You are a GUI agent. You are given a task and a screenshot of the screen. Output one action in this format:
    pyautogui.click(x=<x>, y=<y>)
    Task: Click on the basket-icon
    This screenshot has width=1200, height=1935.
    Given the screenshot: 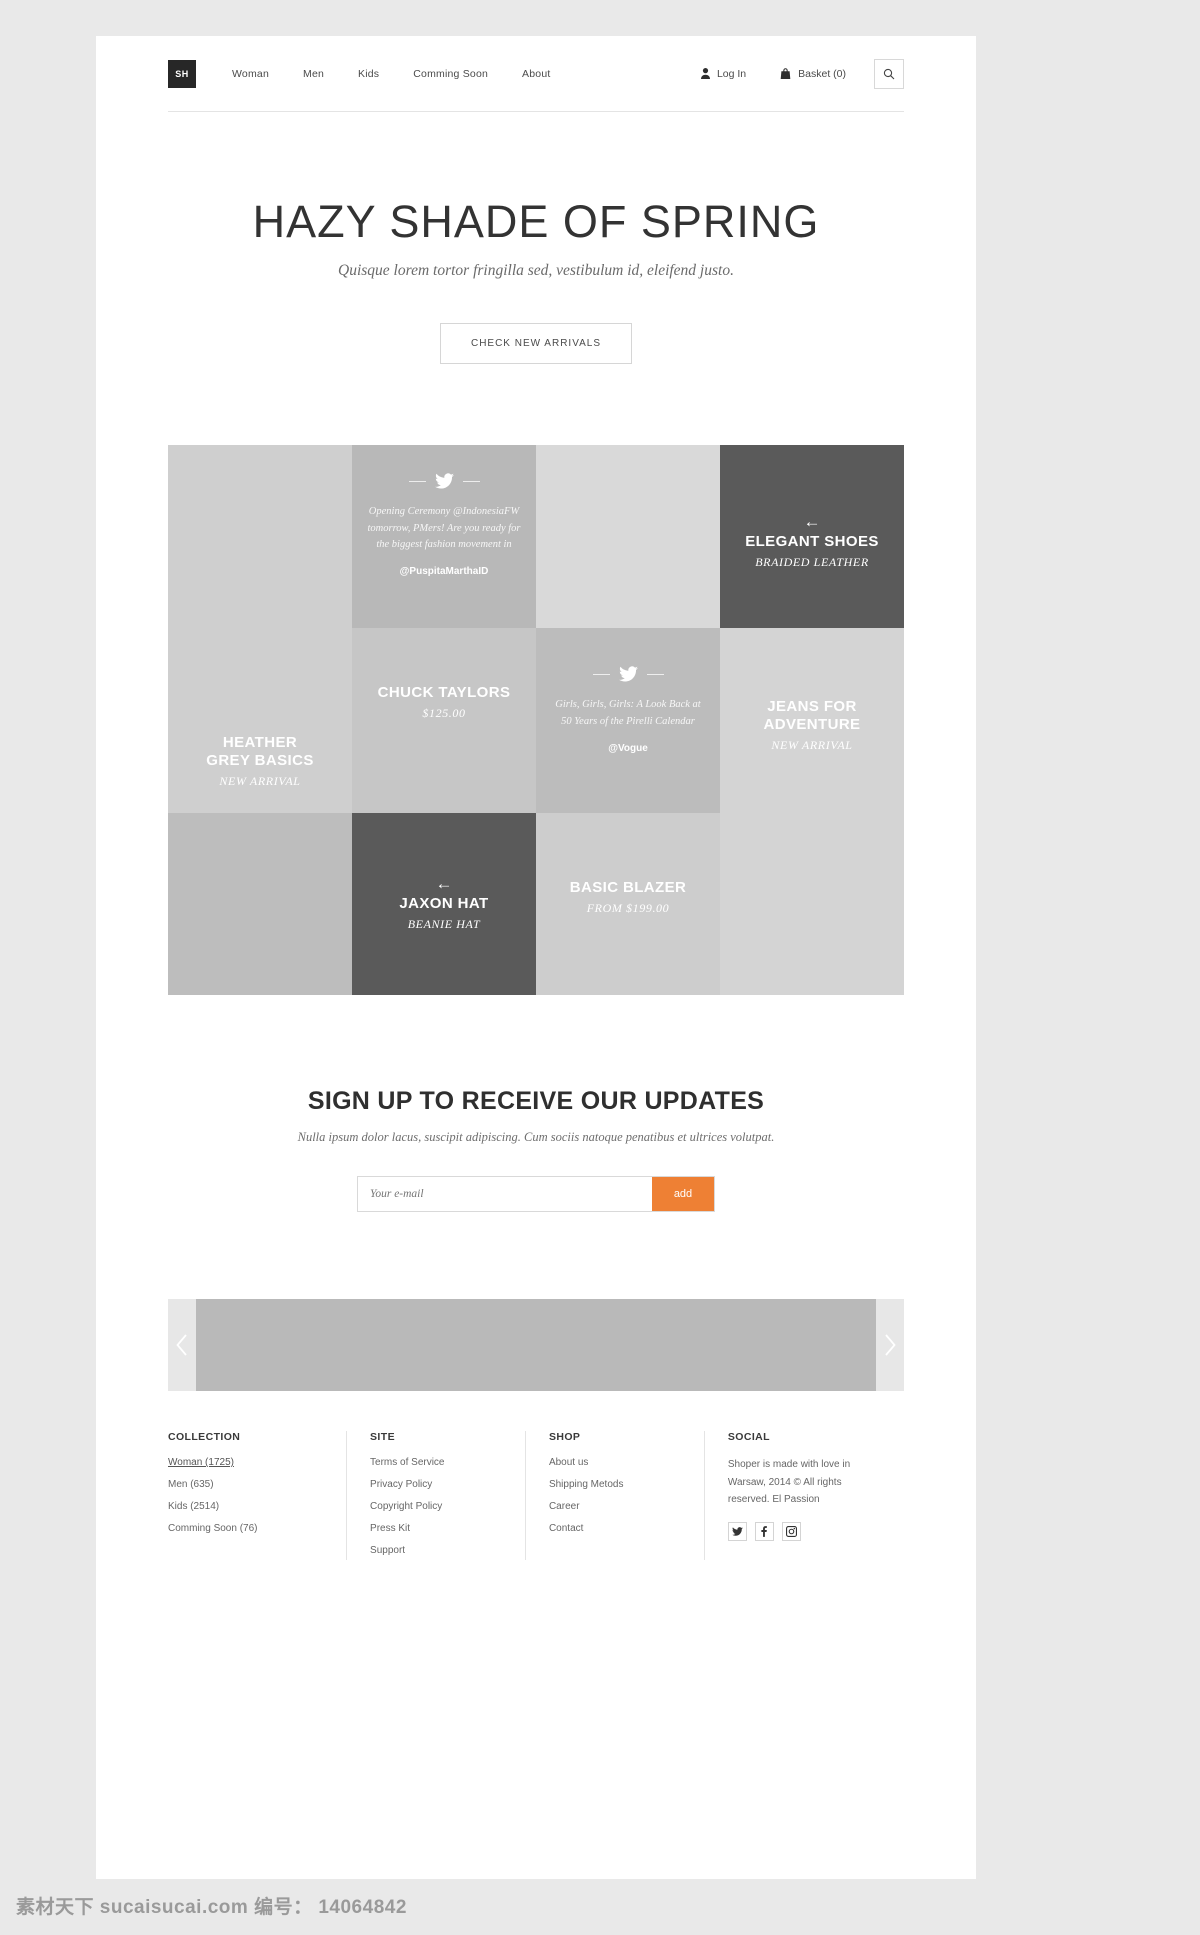 What is the action you would take?
    pyautogui.click(x=785, y=73)
    